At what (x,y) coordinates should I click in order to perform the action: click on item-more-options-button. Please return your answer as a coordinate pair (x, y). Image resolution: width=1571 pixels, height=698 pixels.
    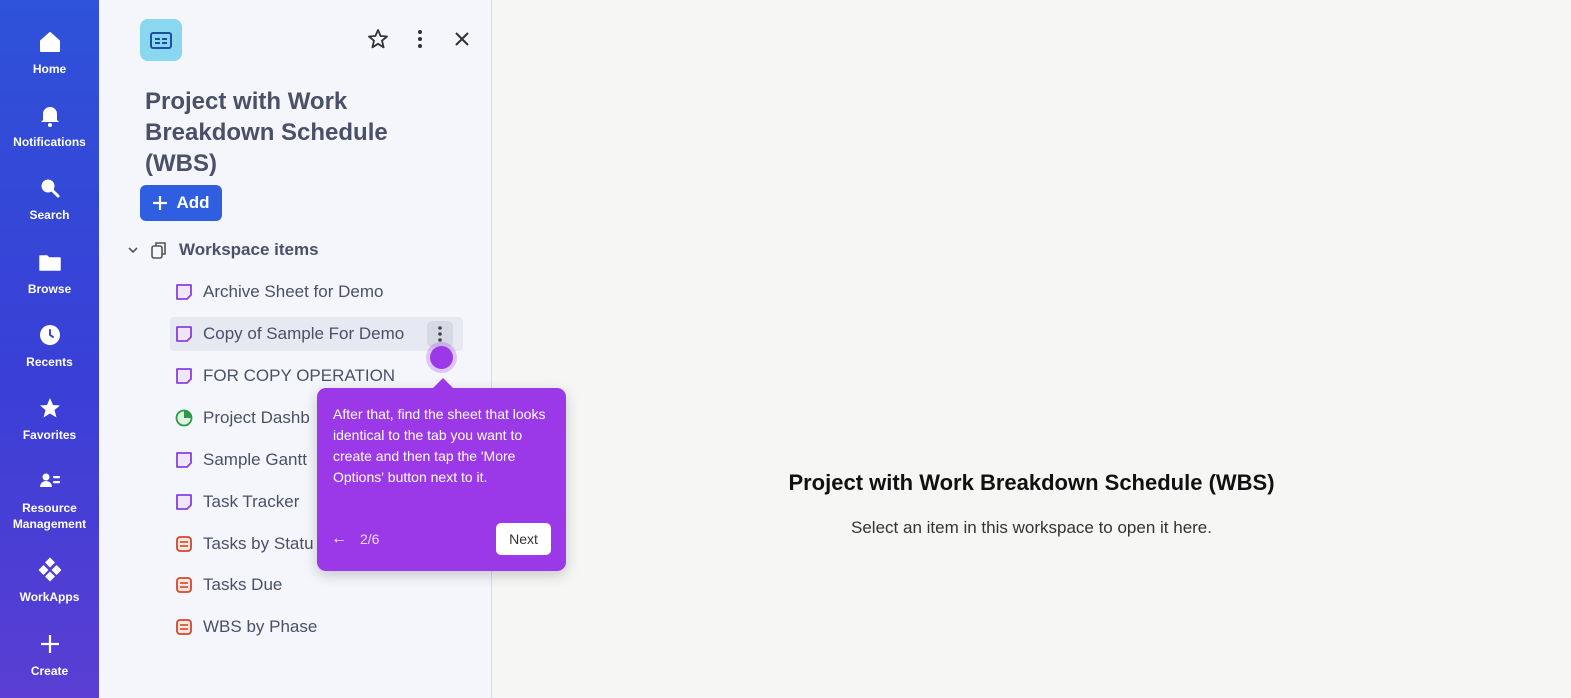
    Looking at the image, I should click on (440, 334).